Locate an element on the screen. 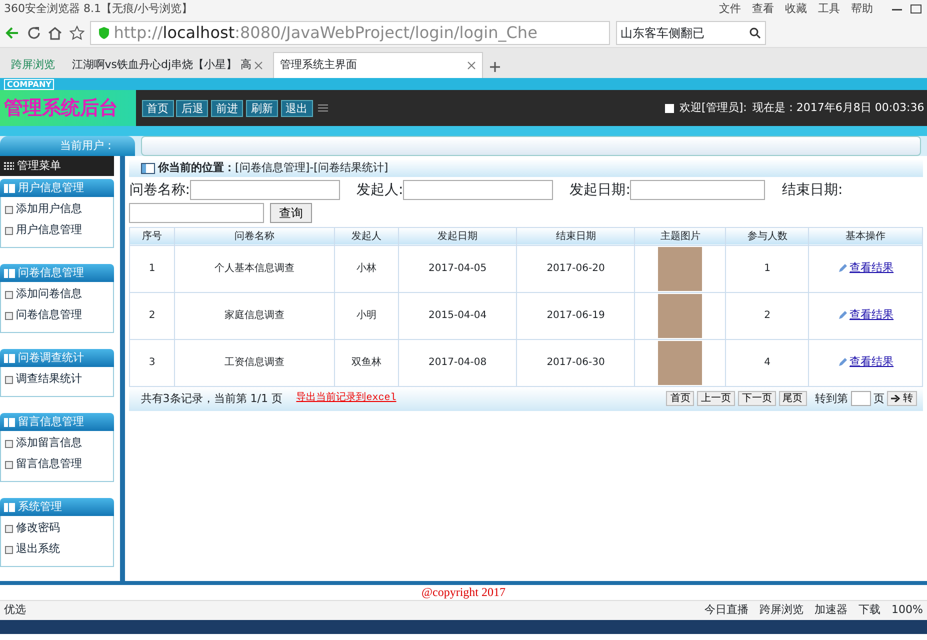  maximize-icon is located at coordinates (916, 9).